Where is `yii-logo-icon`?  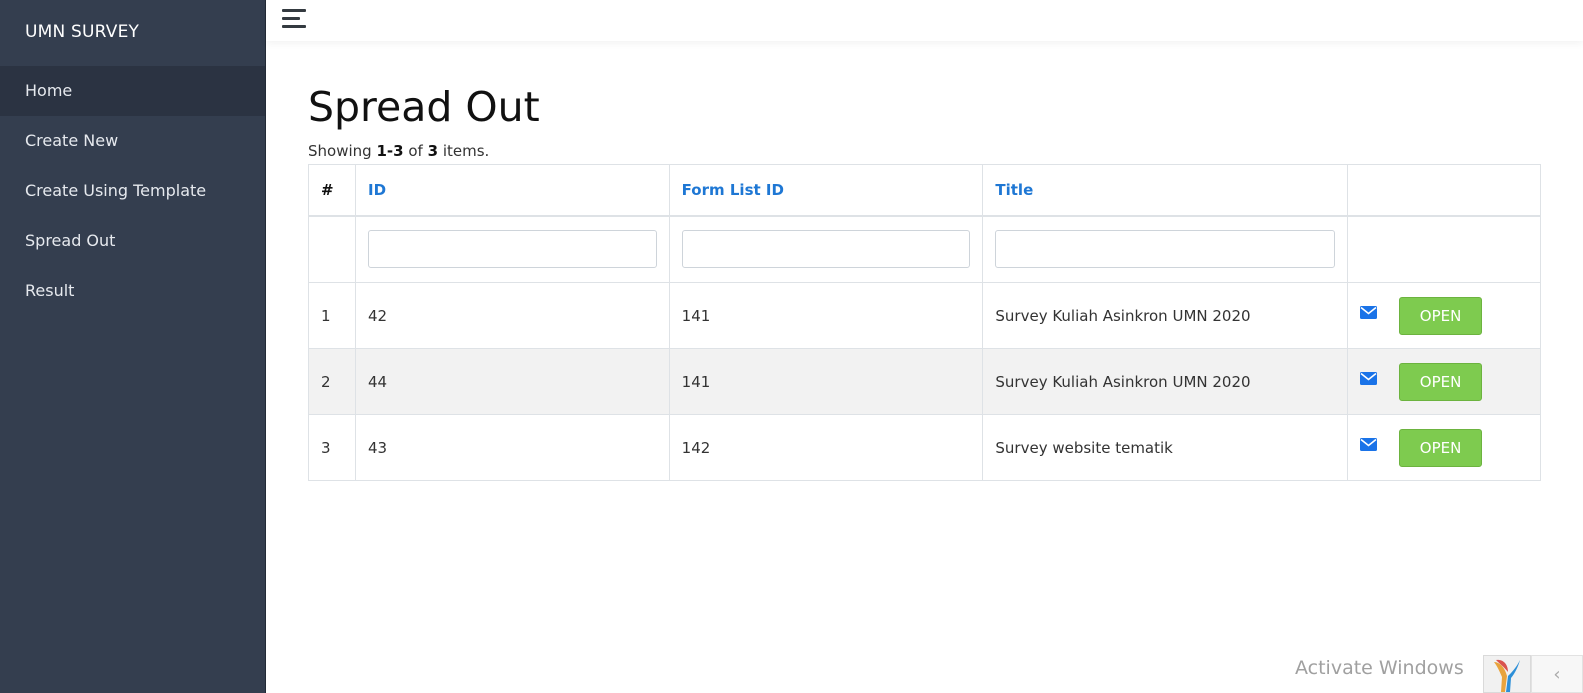 yii-logo-icon is located at coordinates (1507, 675).